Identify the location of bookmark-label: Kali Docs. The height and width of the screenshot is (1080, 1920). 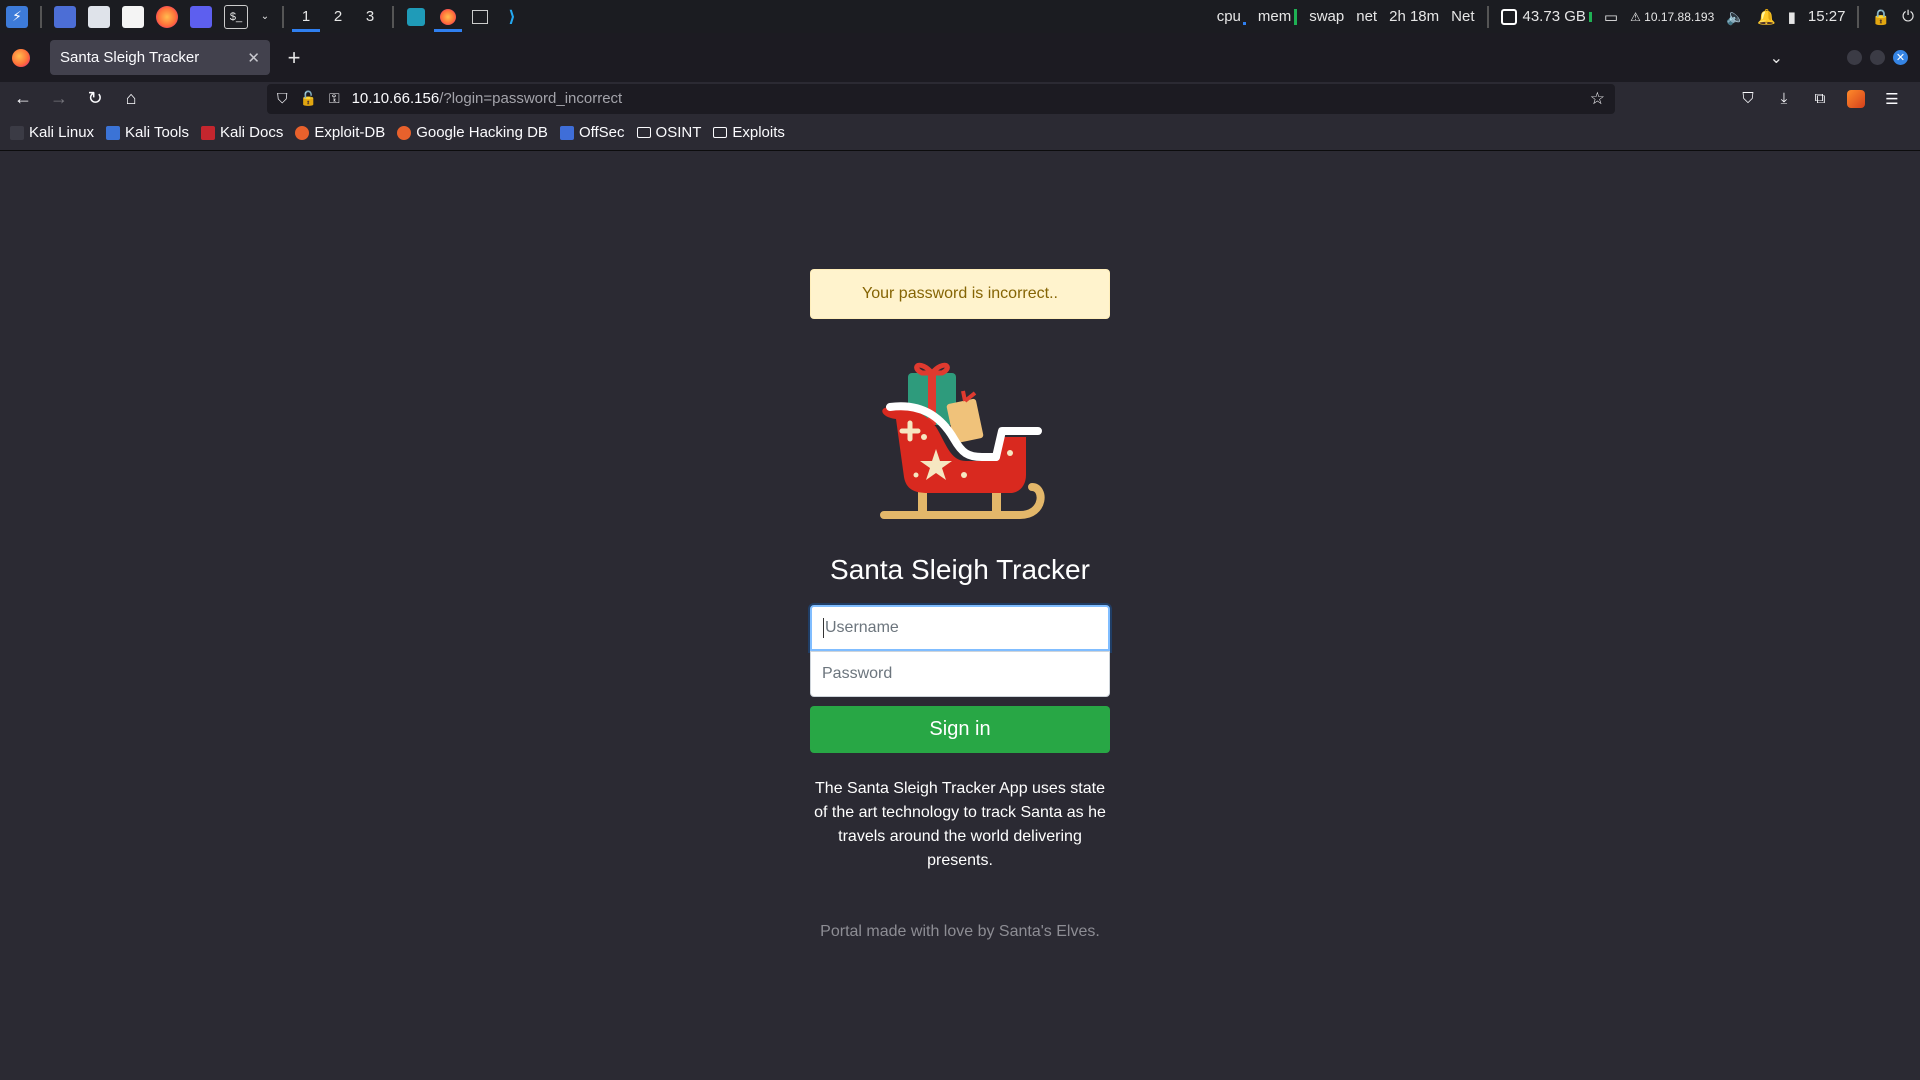
(251, 132).